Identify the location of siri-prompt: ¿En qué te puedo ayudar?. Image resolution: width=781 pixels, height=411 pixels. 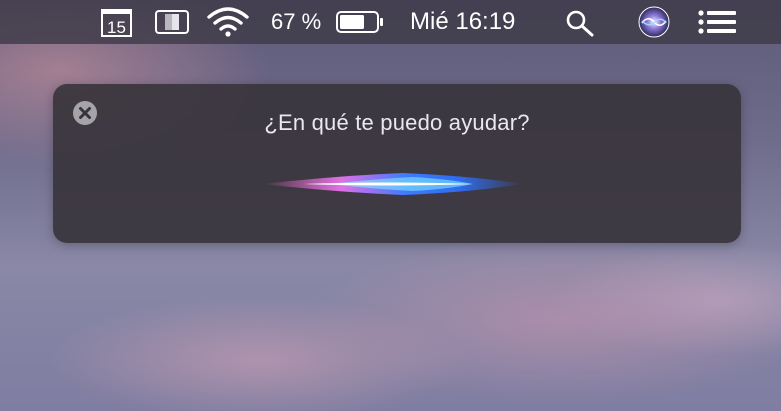
(397, 122).